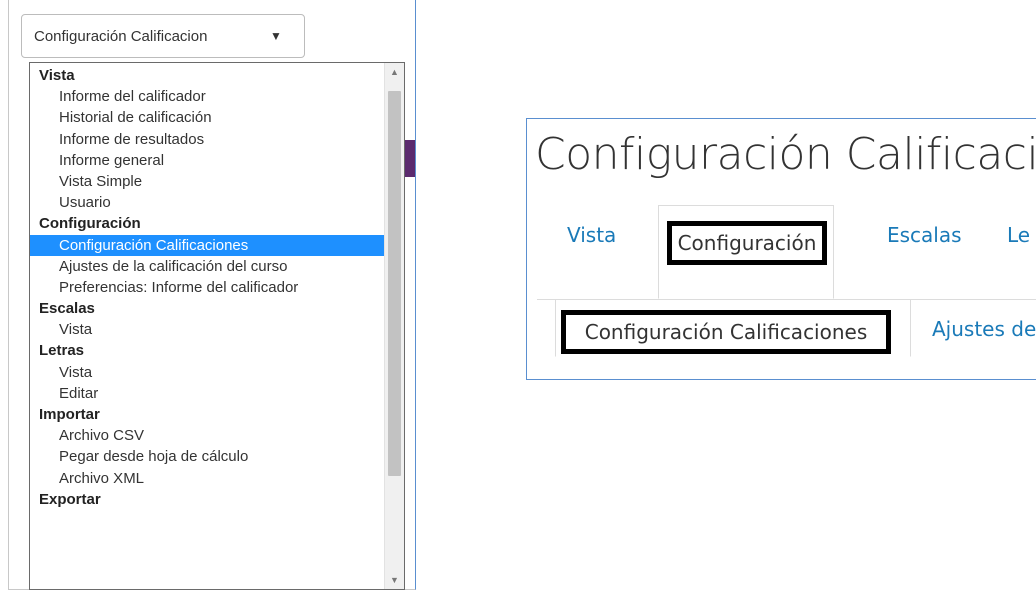  I want to click on dropdown-option: Pegar desde hoja de cálculo, so click(207, 456).